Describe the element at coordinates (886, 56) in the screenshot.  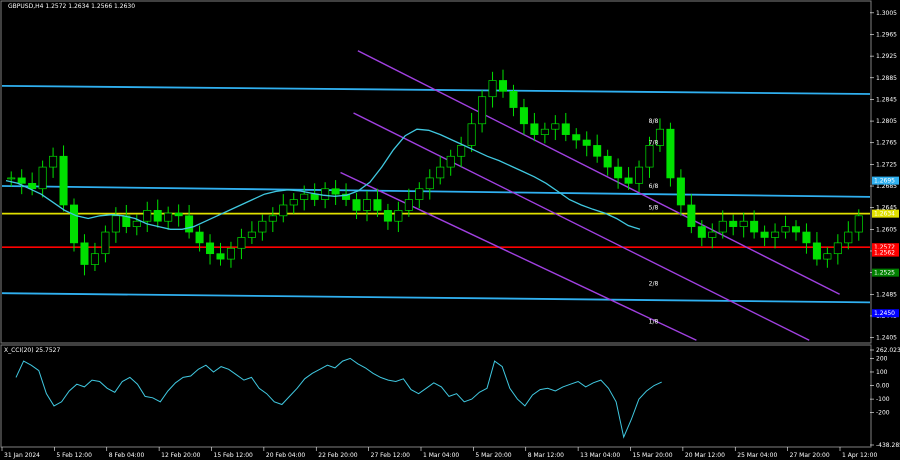
I see `price-tick-label: 1.2925` at that location.